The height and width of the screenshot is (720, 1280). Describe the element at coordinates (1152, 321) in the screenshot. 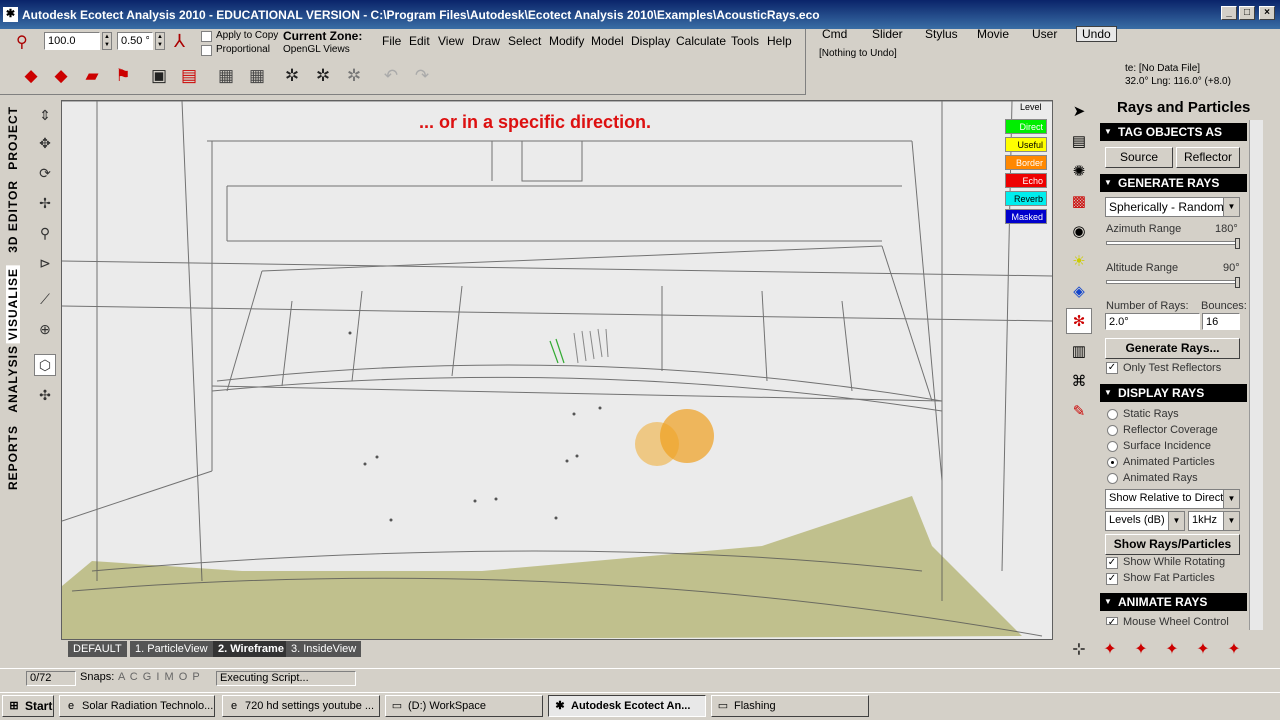

I see `num-rays-input` at that location.